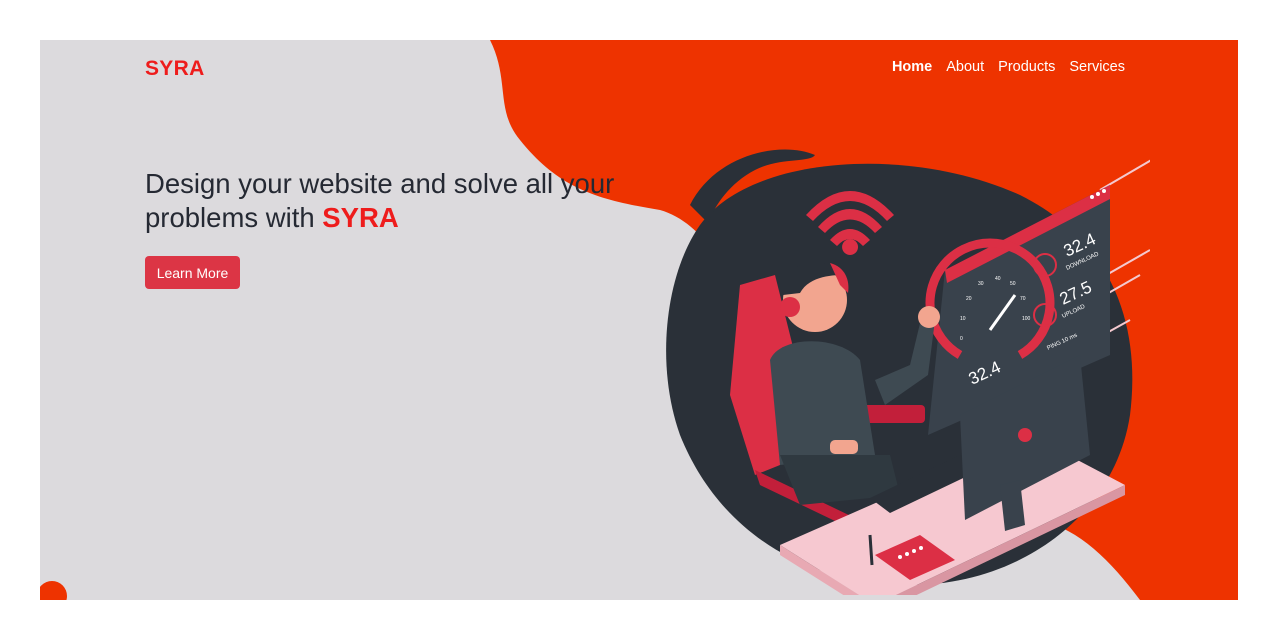  What do you see at coordinates (998, 279) in the screenshot?
I see `gauge-tick: 40` at bounding box center [998, 279].